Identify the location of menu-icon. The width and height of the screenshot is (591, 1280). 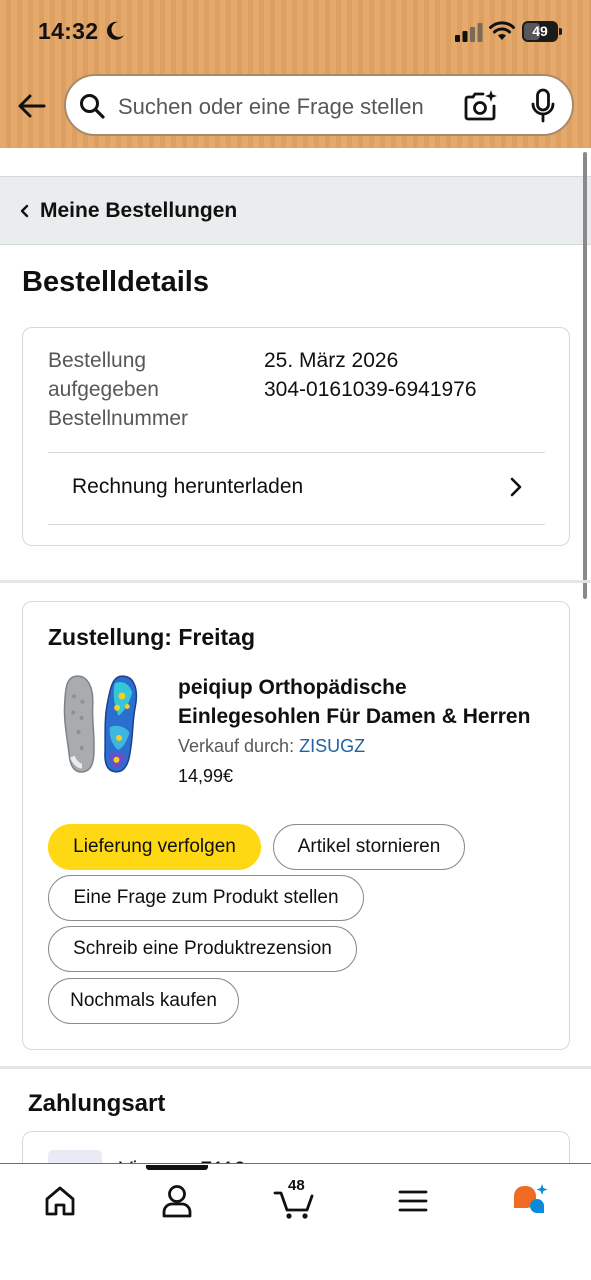
(413, 1201).